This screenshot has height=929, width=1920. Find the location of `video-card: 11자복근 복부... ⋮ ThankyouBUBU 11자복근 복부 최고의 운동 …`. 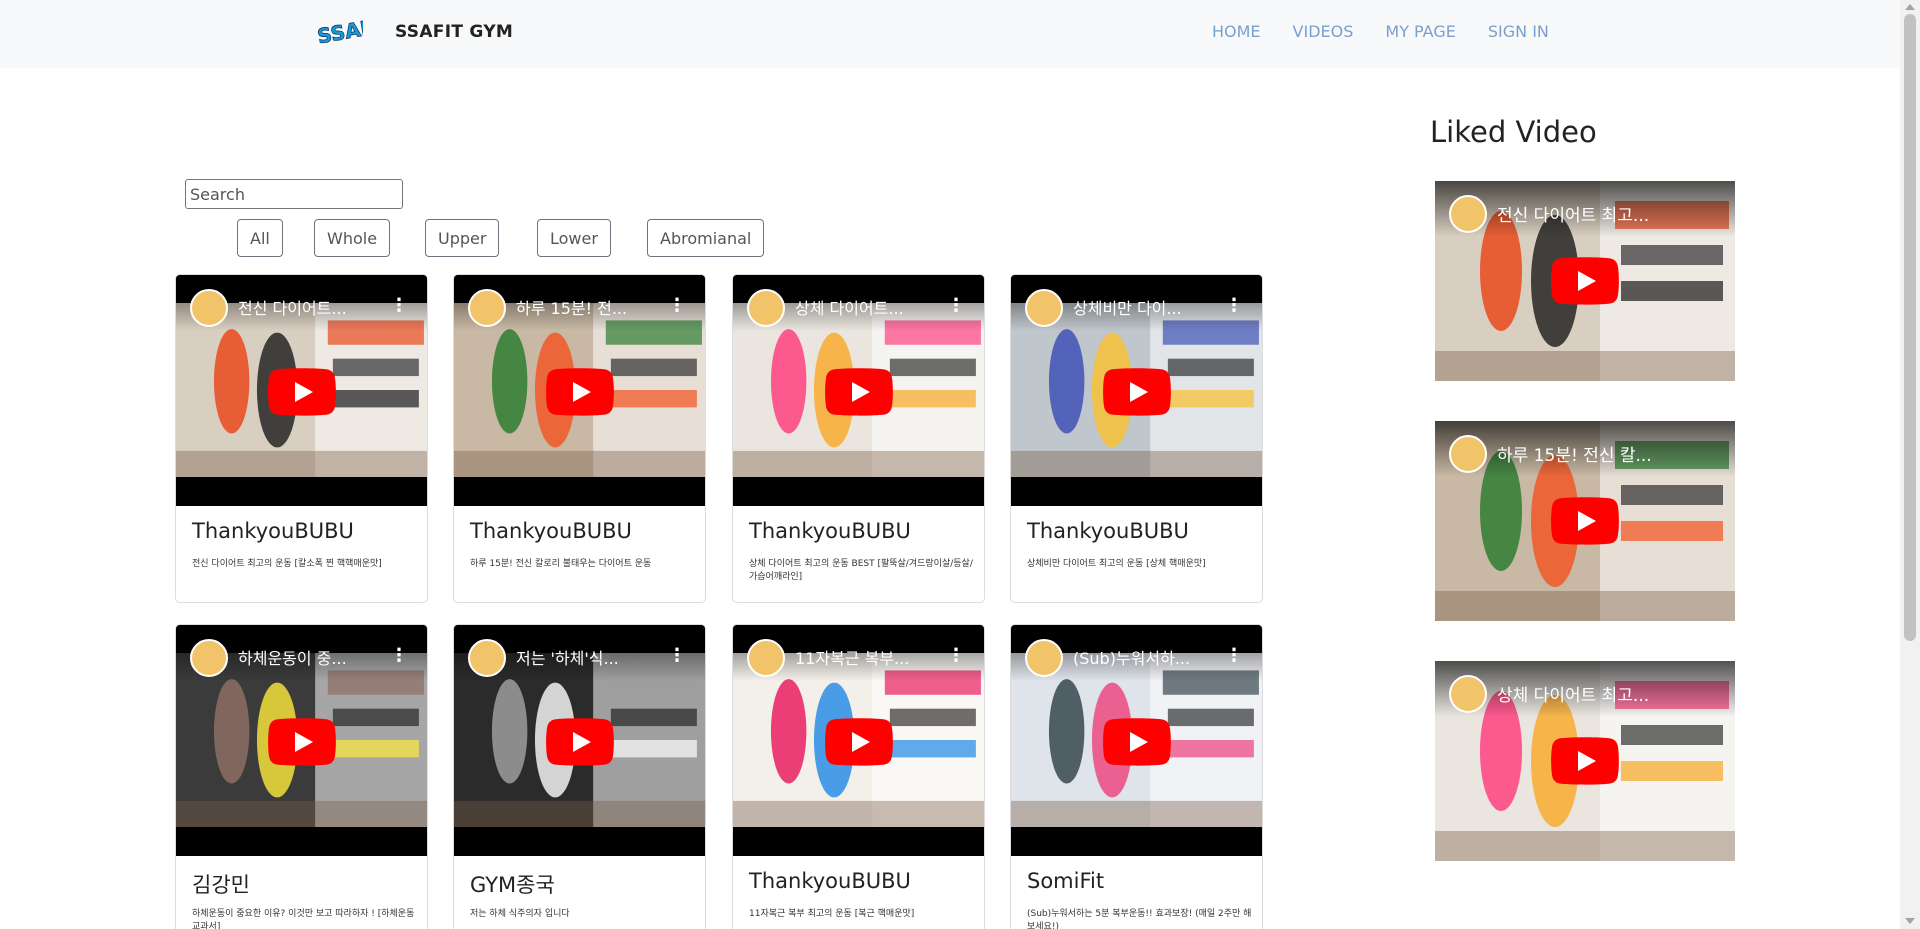

video-card: 11자복근 복부... ⋮ ThankyouBUBU 11자복근 복부 최고의 운동 … is located at coordinates (858, 776).